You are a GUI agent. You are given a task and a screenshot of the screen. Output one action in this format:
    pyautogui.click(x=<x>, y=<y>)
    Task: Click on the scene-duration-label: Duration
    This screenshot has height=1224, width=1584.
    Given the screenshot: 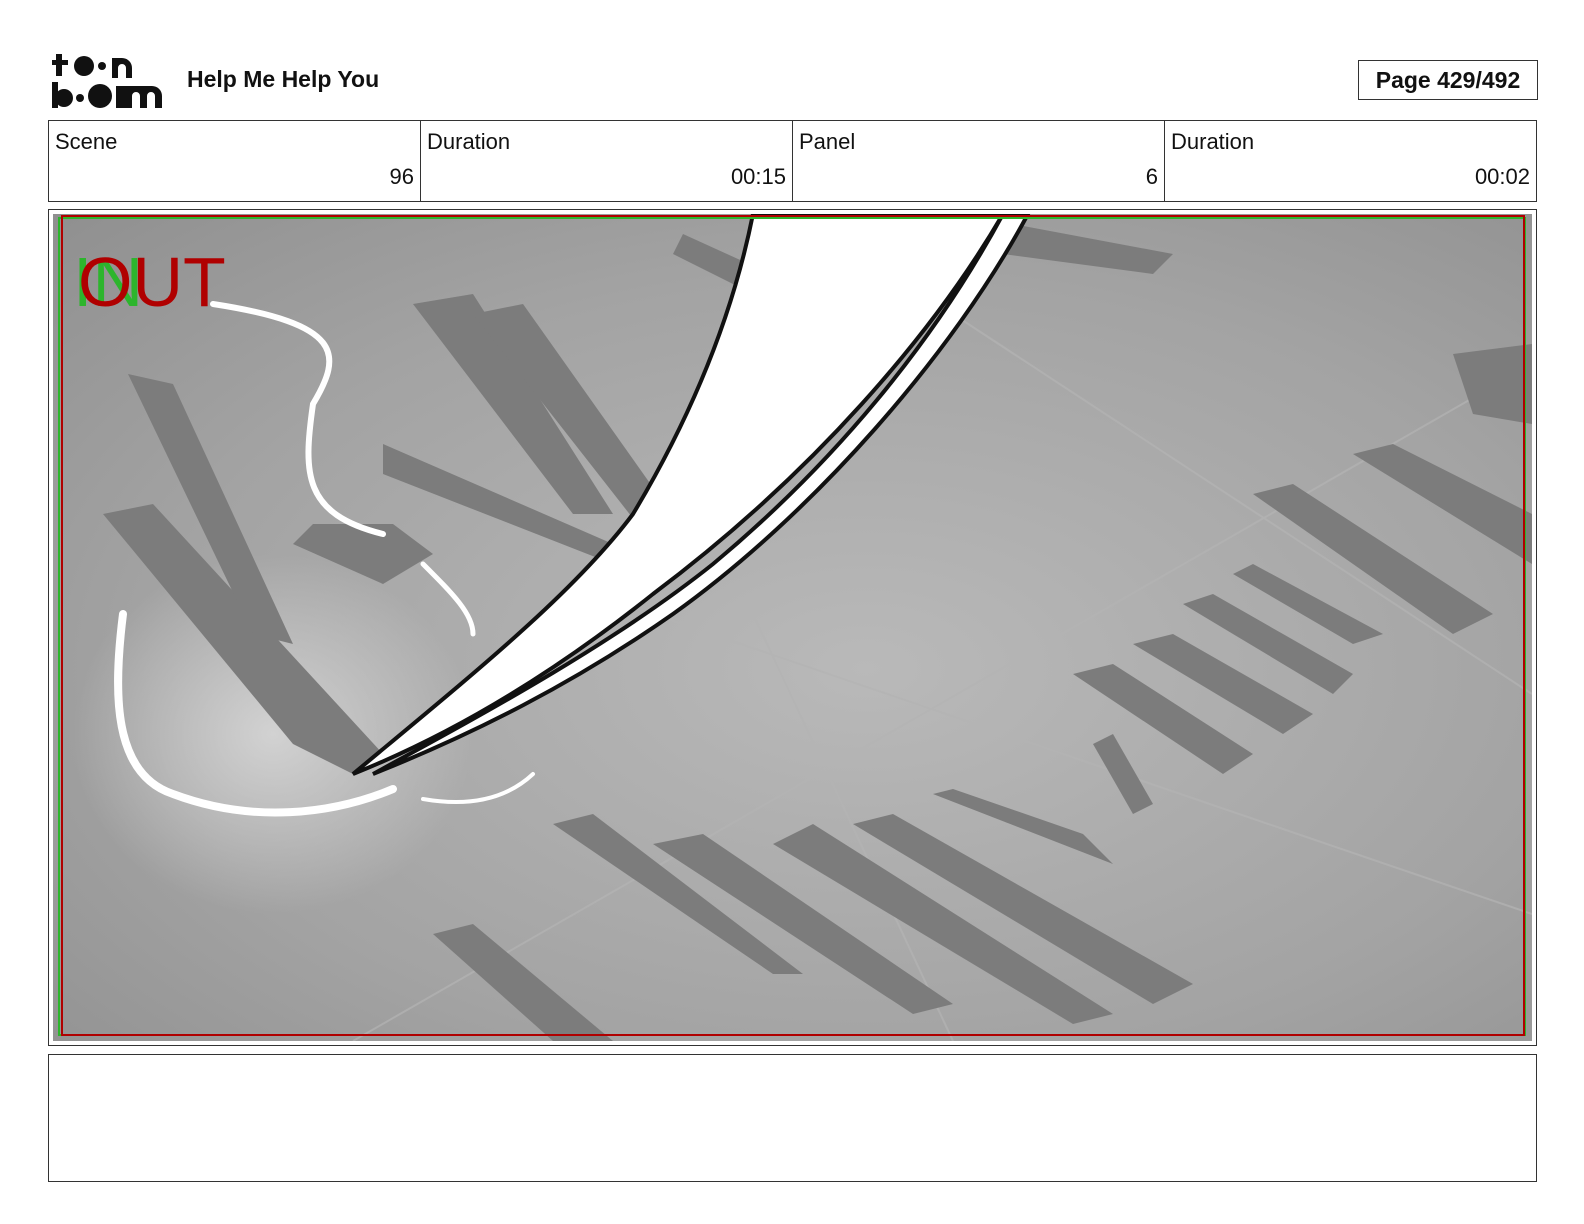 What is the action you would take?
    pyautogui.click(x=469, y=141)
    